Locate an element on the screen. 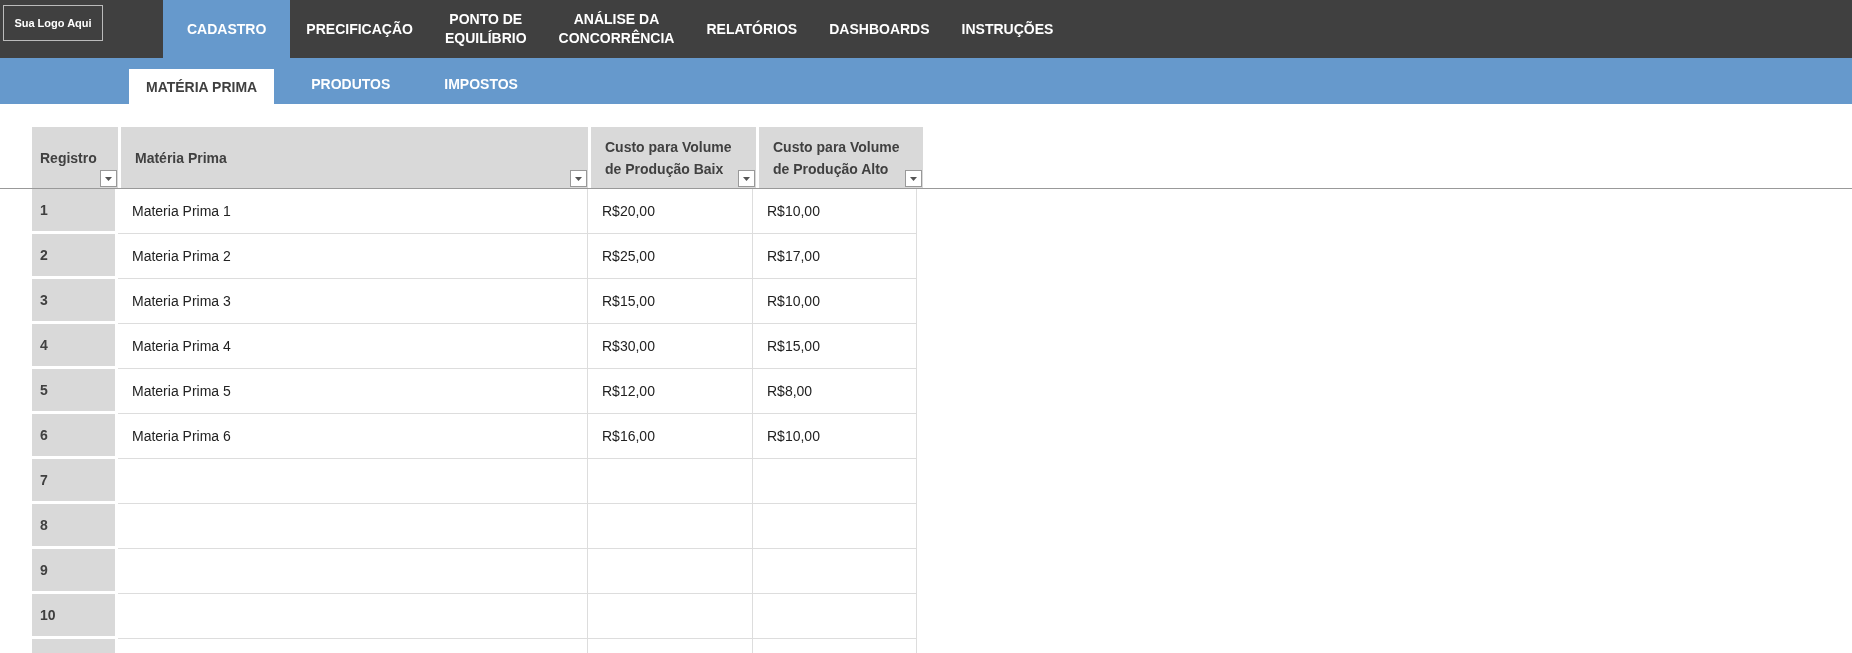 Image resolution: width=1852 pixels, height=653 pixels. table-cell: R$12,00 is located at coordinates (670, 391).